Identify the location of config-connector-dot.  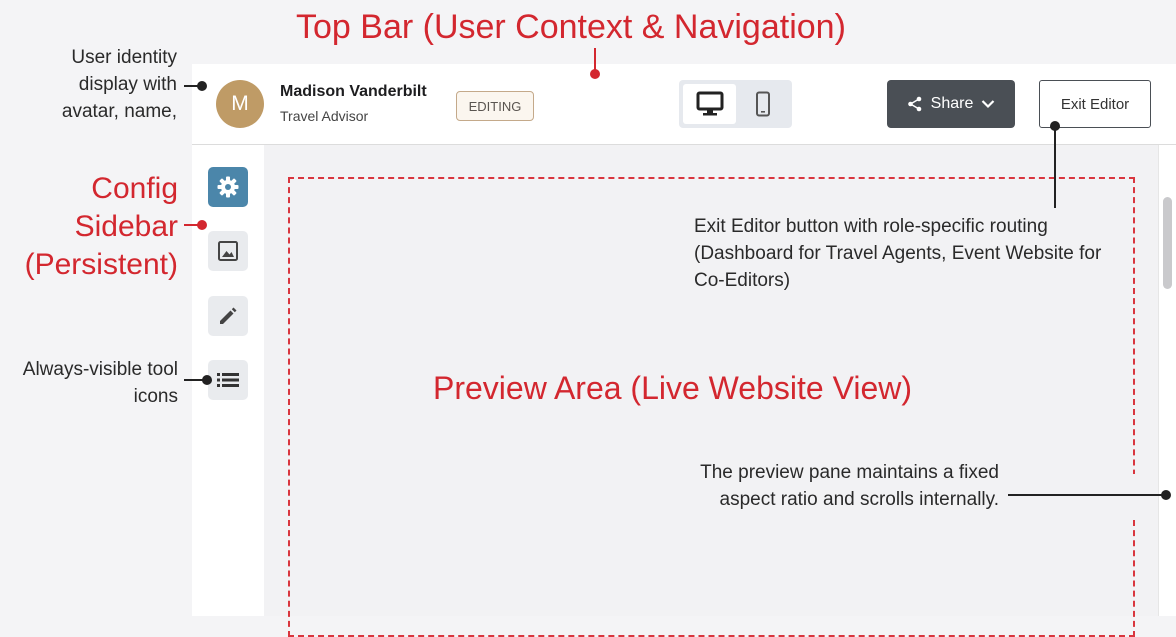
(202, 225).